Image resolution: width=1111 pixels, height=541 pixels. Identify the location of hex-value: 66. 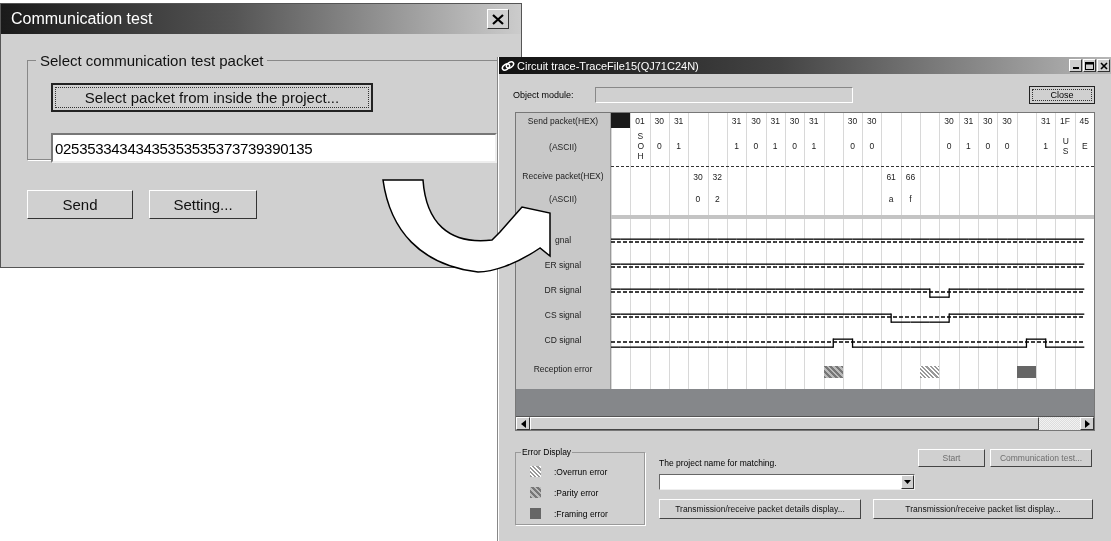
(910, 176).